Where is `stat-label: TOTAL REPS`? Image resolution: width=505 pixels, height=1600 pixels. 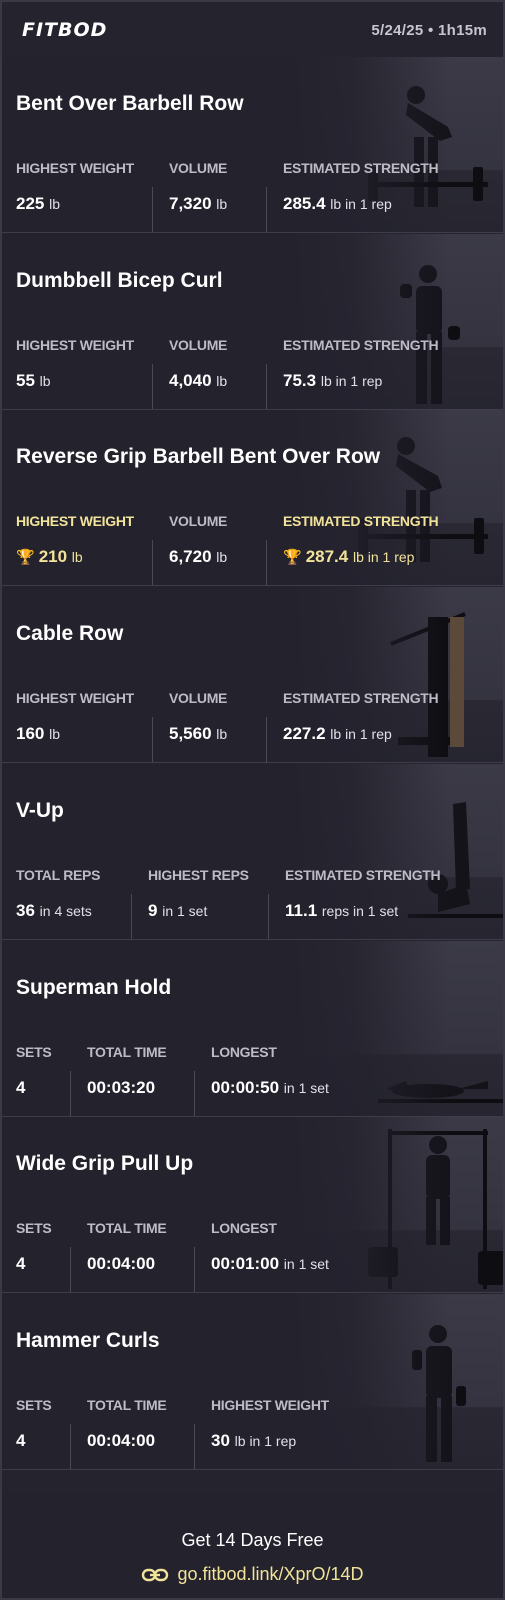
stat-label: TOTAL REPS is located at coordinates (58, 875).